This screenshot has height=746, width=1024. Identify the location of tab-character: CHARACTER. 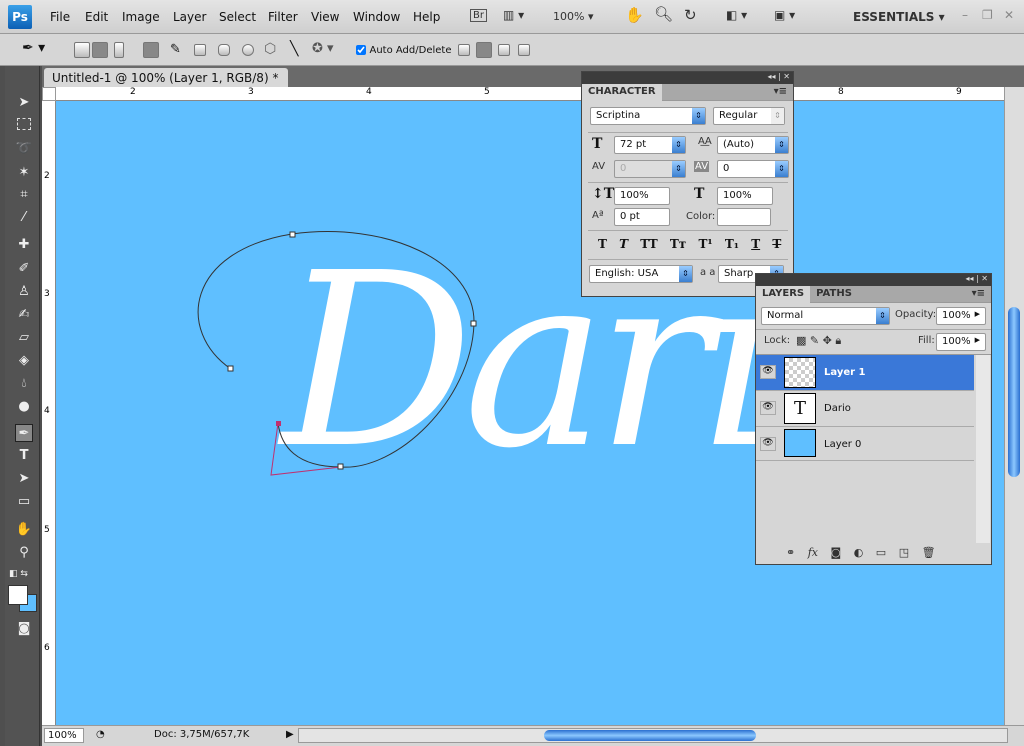
(622, 92).